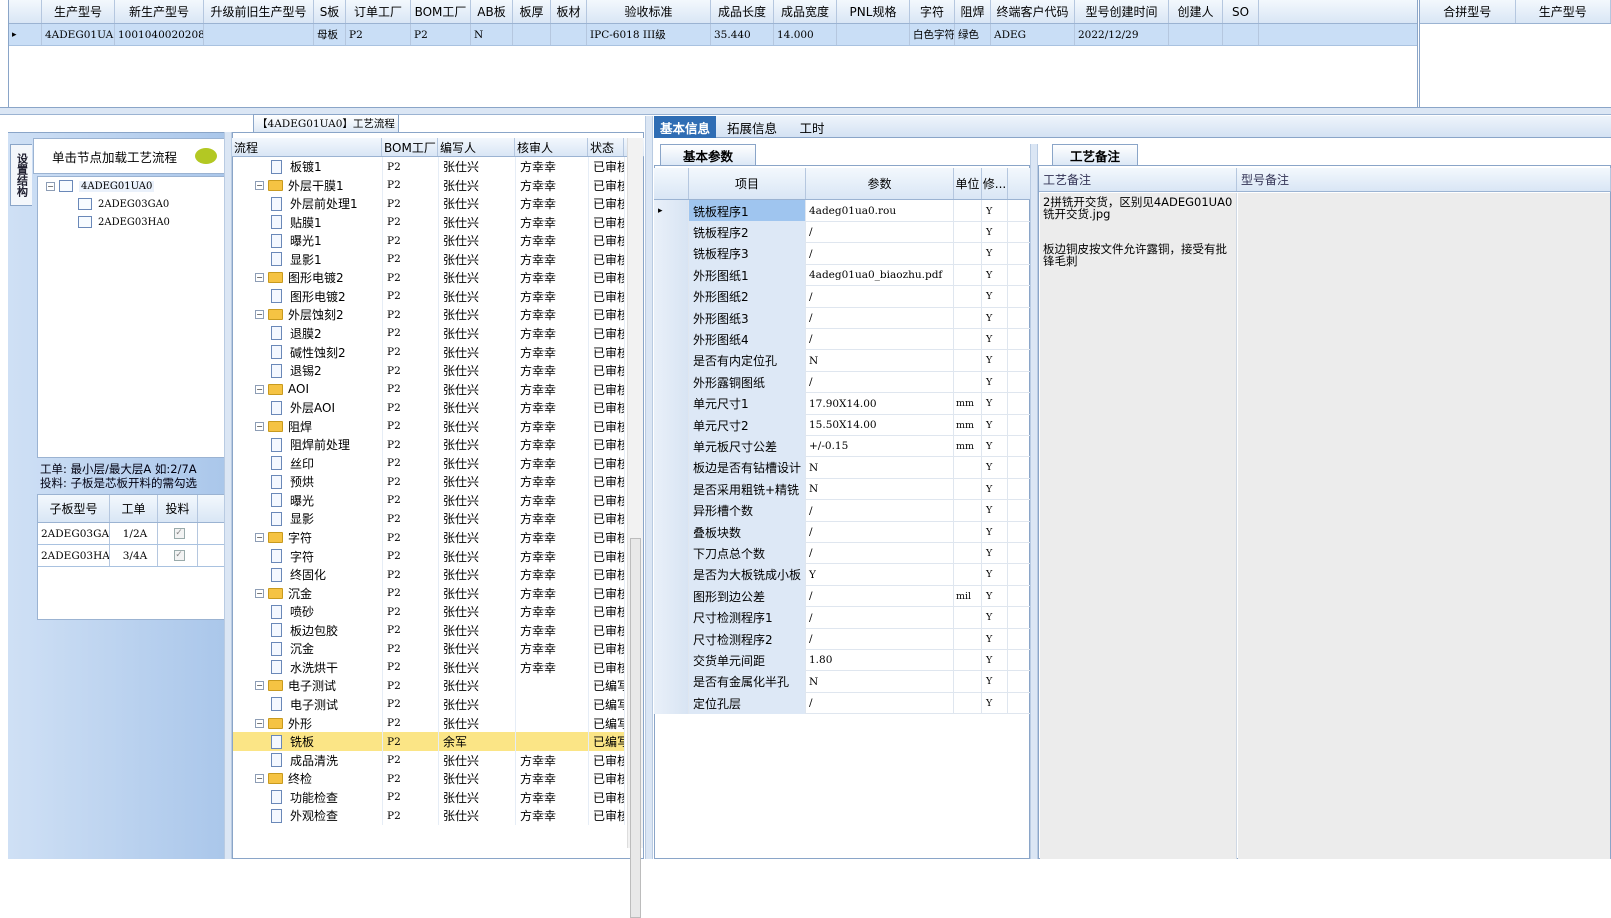 The width and height of the screenshot is (1611, 918). Describe the element at coordinates (880, 404) in the screenshot. I see `param-value: 17.90X14.00` at that location.